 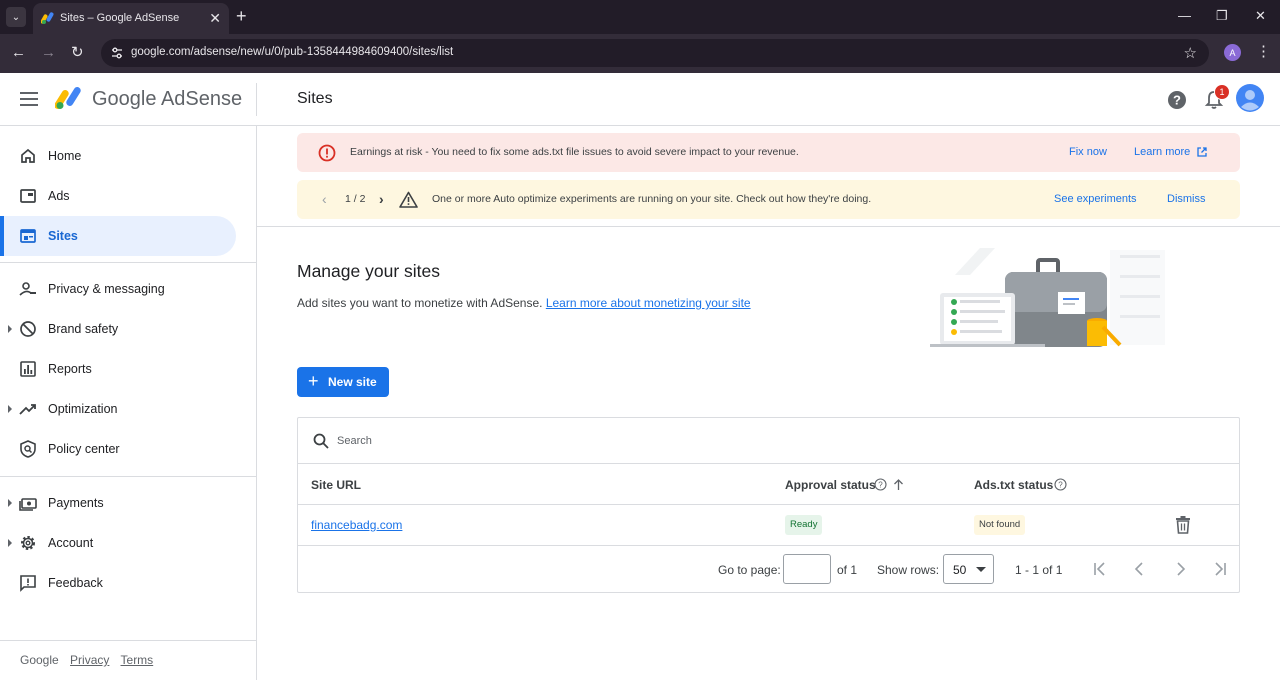 What do you see at coordinates (28, 369) in the screenshot?
I see `reports-icon` at bounding box center [28, 369].